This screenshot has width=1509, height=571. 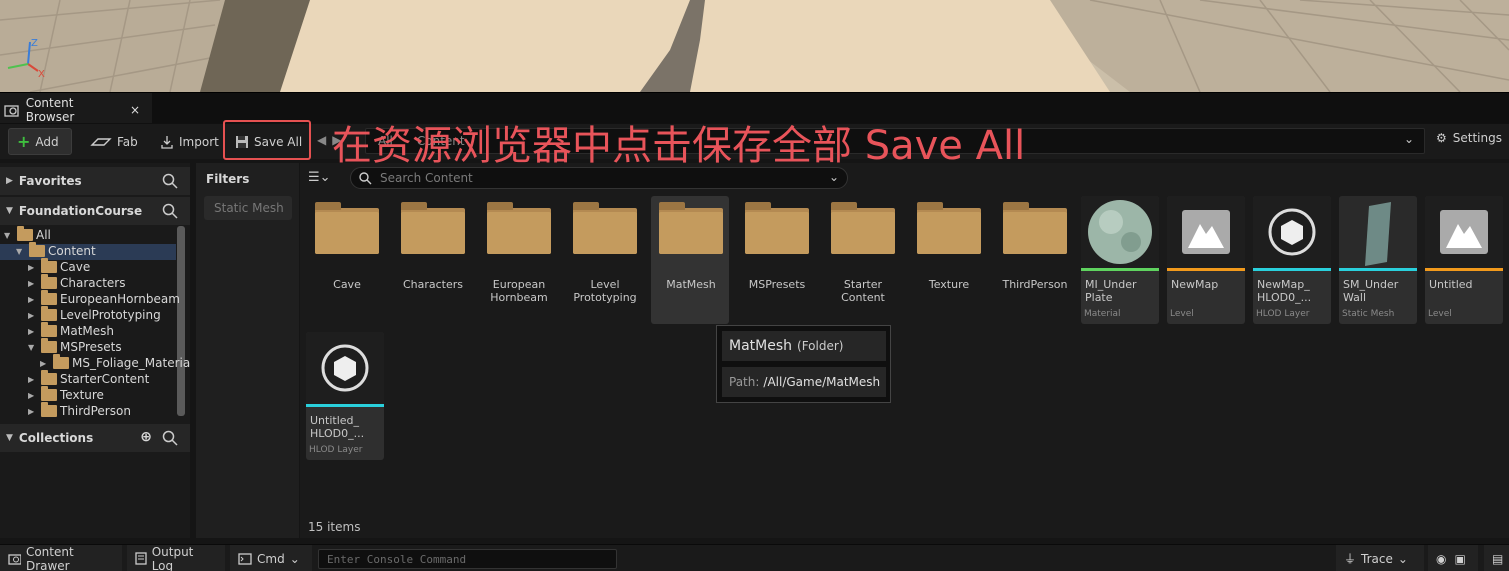 I want to click on folder-tile: Level Prototyping, so click(x=604, y=260).